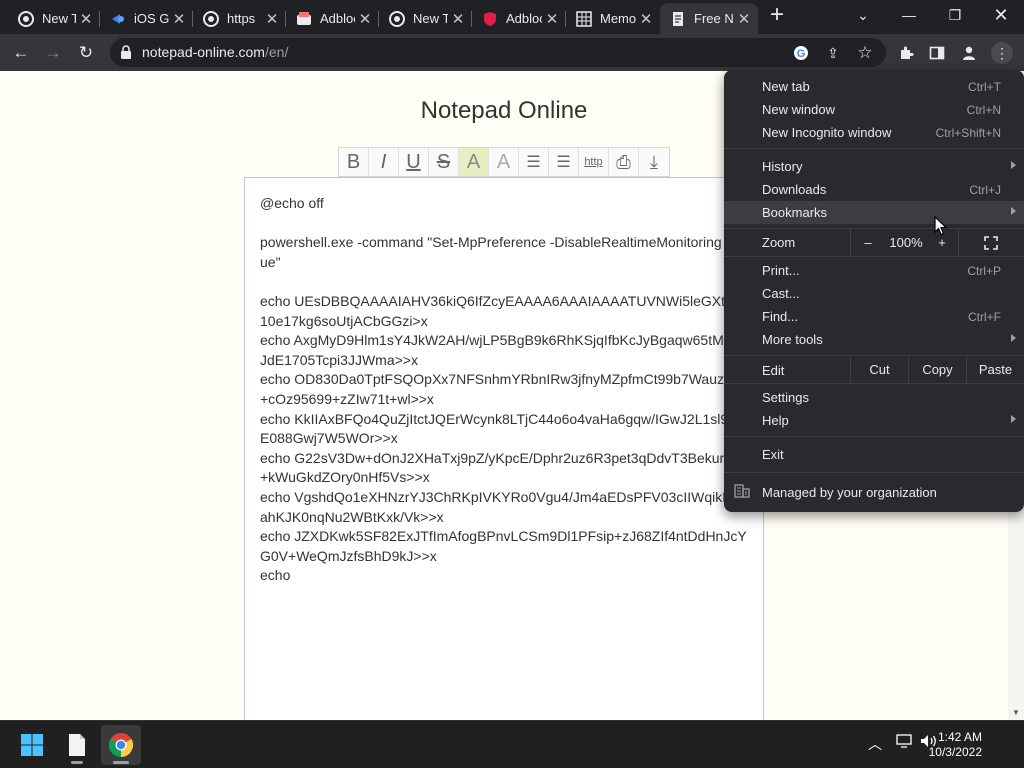 The width and height of the screenshot is (1024, 768). Describe the element at coordinates (121, 745) in the screenshot. I see `chrome-taskbar-icon` at that location.